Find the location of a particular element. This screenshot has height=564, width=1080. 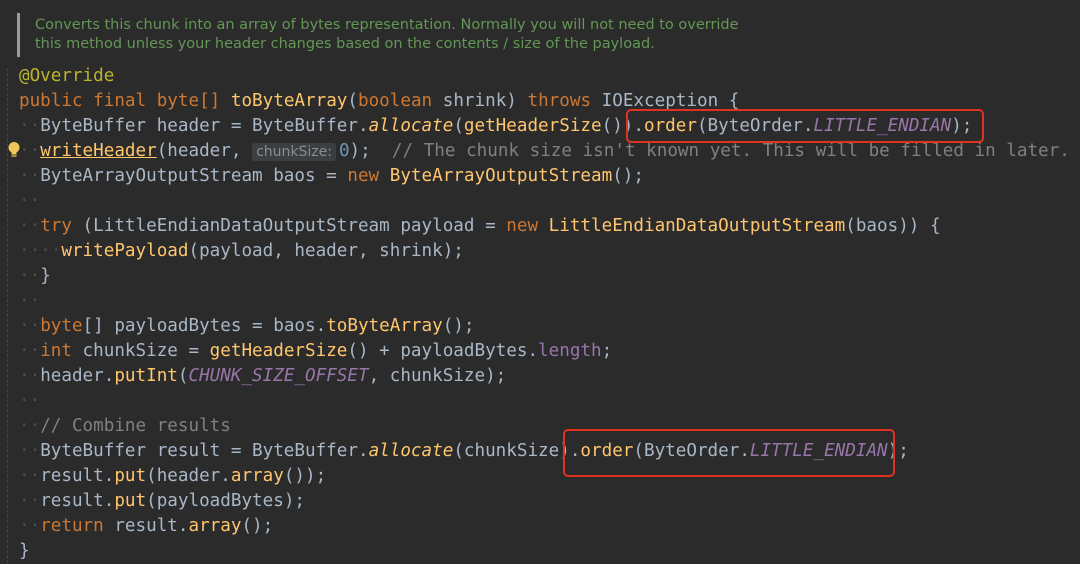

code-token: (header. is located at coordinates (188, 476).